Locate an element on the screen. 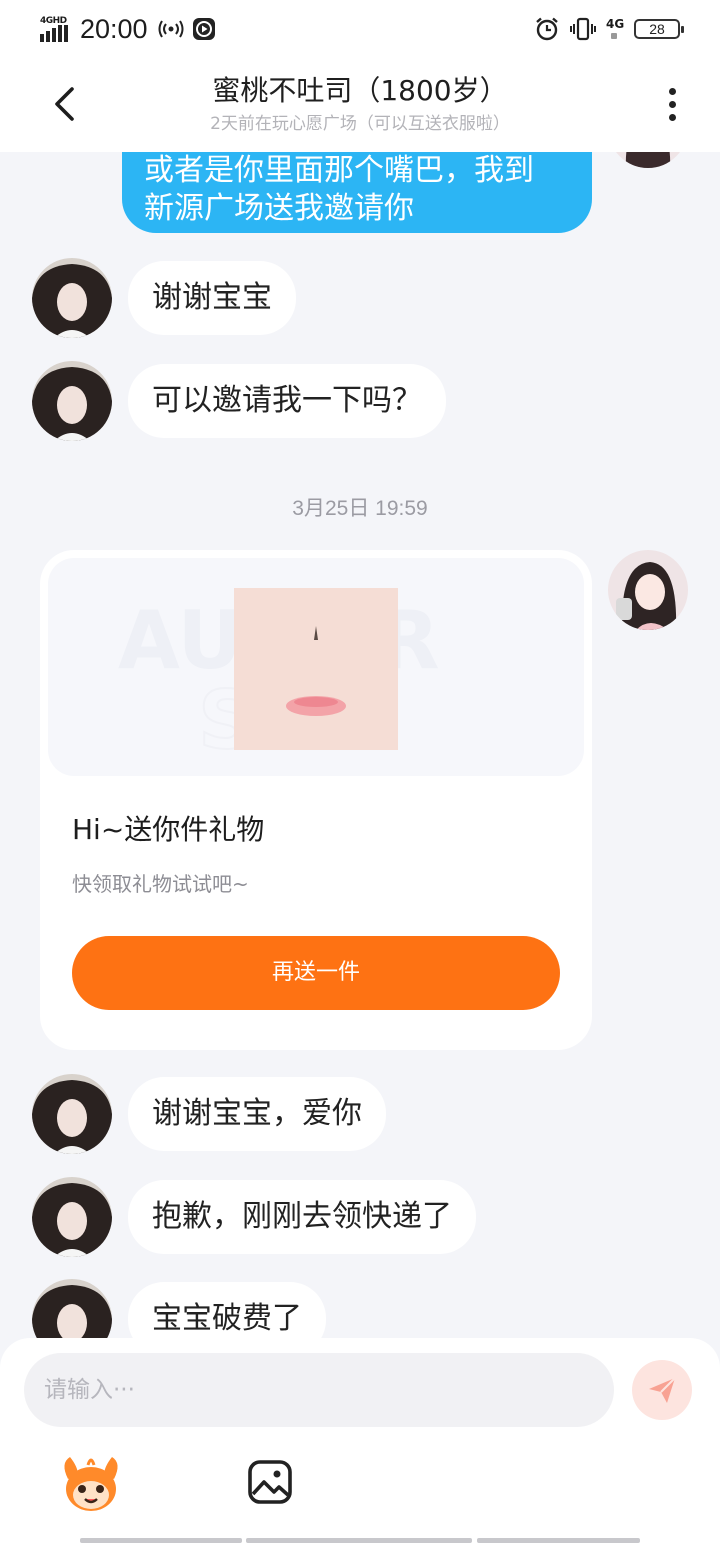 This screenshot has width=720, height=1544. paper-plane-icon is located at coordinates (662, 1390).